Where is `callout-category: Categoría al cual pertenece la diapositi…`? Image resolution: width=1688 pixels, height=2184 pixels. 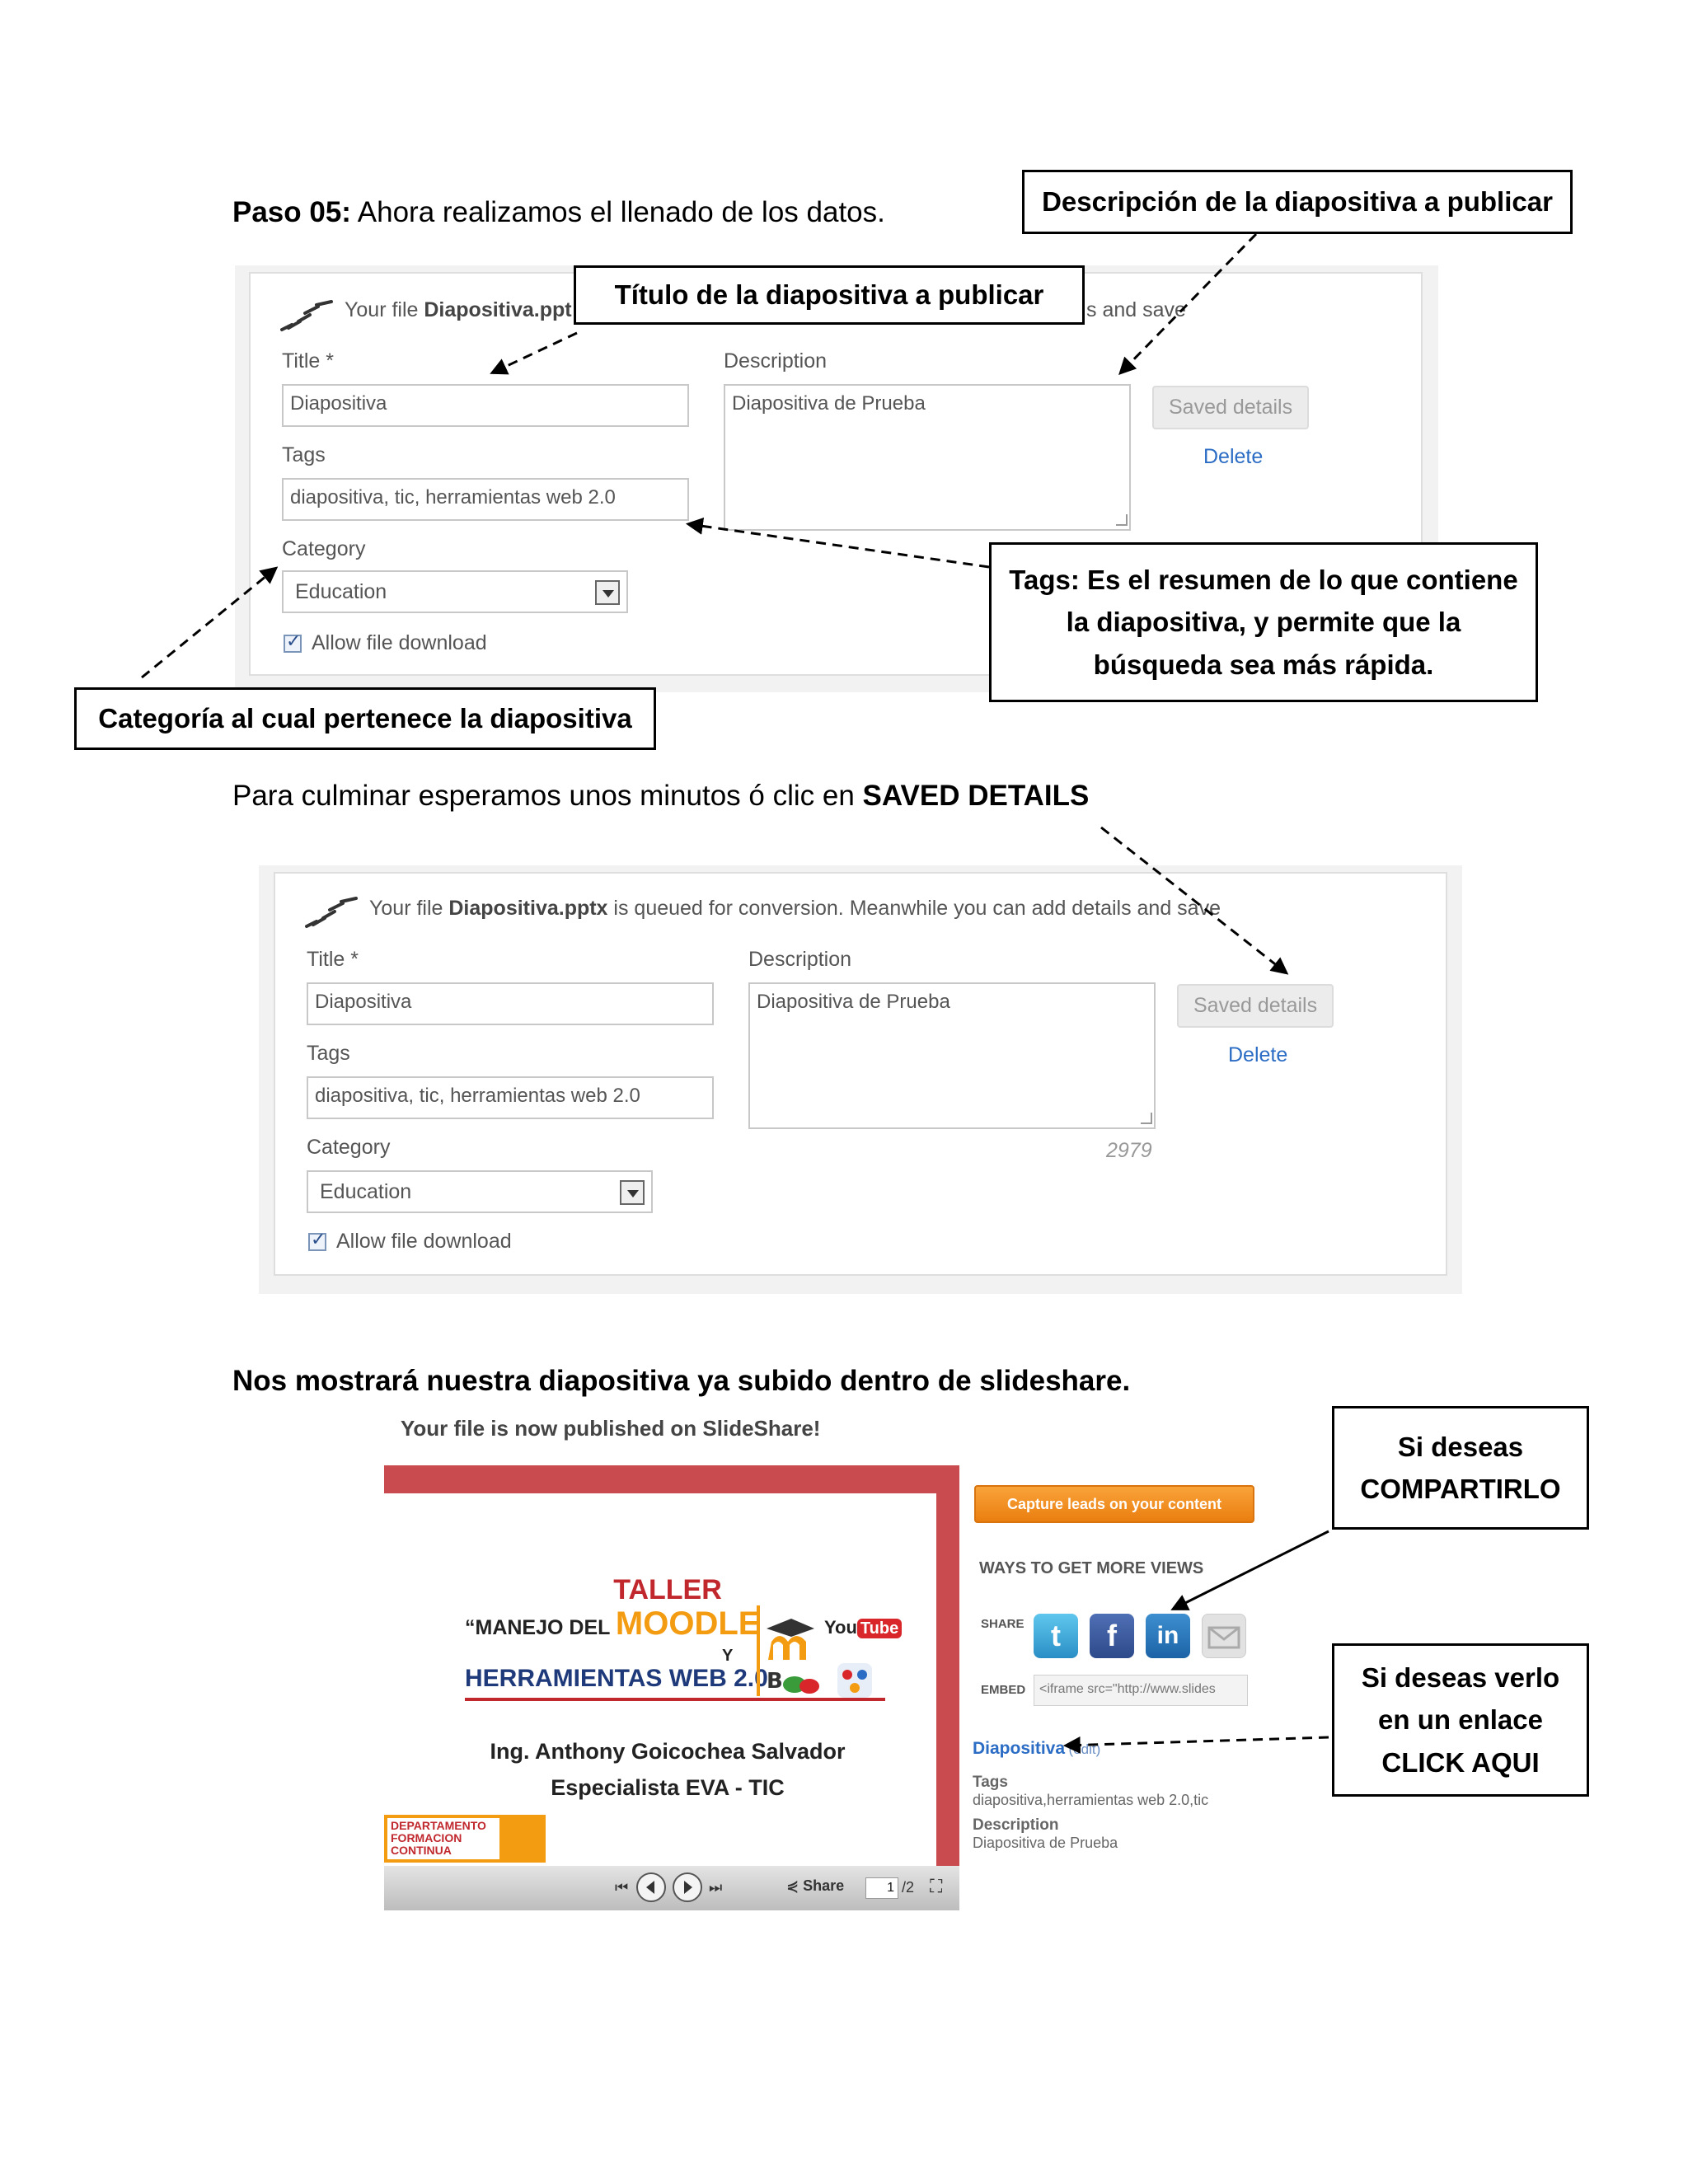
callout-category: Categoría al cual pertenece la diapositi… is located at coordinates (365, 718).